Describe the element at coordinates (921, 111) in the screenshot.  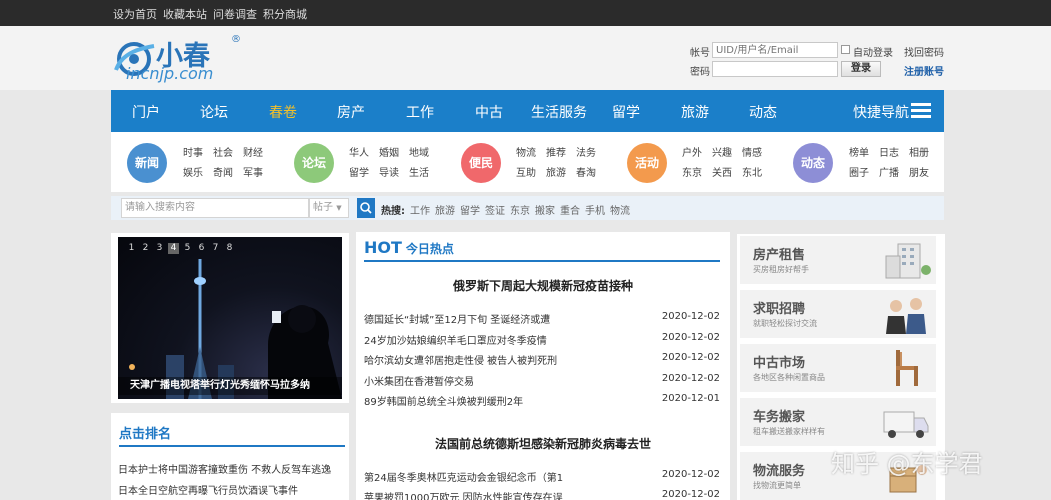
I see `menu-icon` at that location.